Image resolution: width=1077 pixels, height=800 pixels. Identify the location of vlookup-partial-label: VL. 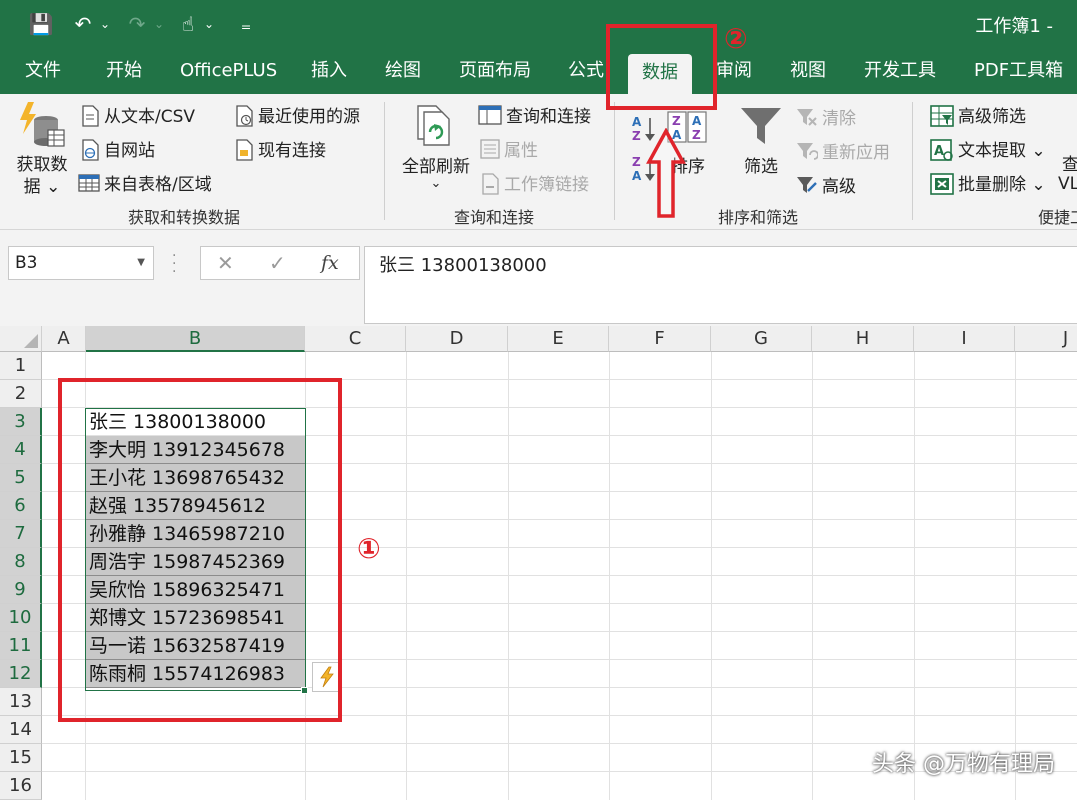
(1067, 184).